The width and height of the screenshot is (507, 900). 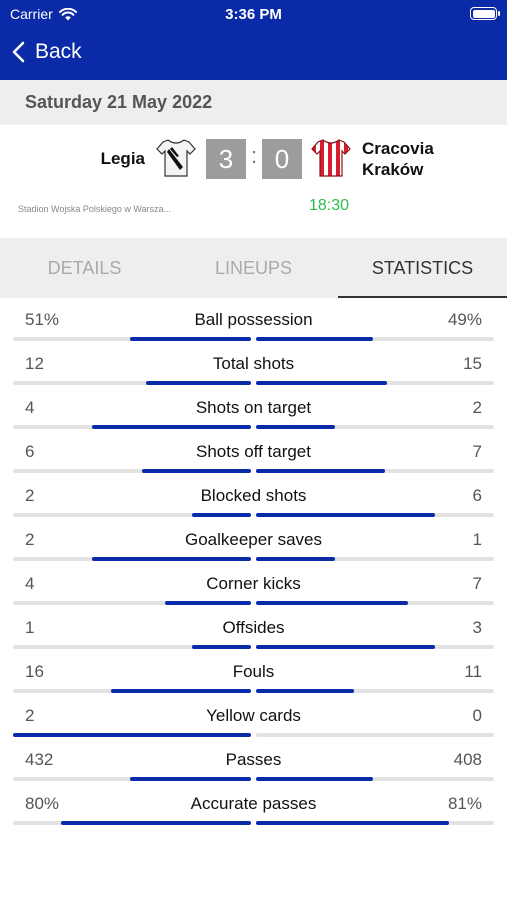 What do you see at coordinates (176, 158) in the screenshot?
I see `home-jersey-icon` at bounding box center [176, 158].